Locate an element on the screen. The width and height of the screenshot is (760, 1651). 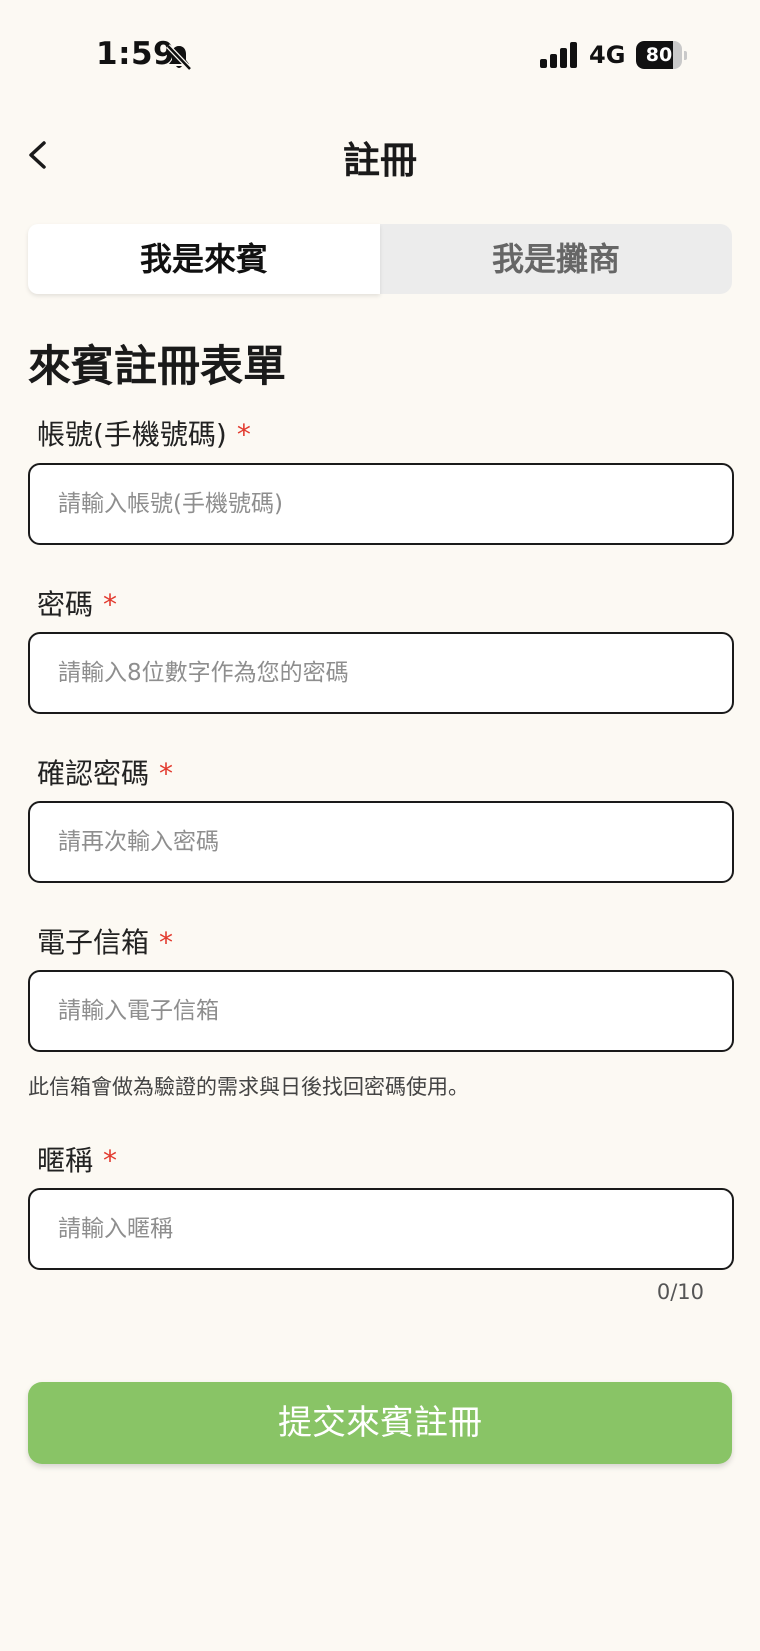
email-field is located at coordinates (381, 1011).